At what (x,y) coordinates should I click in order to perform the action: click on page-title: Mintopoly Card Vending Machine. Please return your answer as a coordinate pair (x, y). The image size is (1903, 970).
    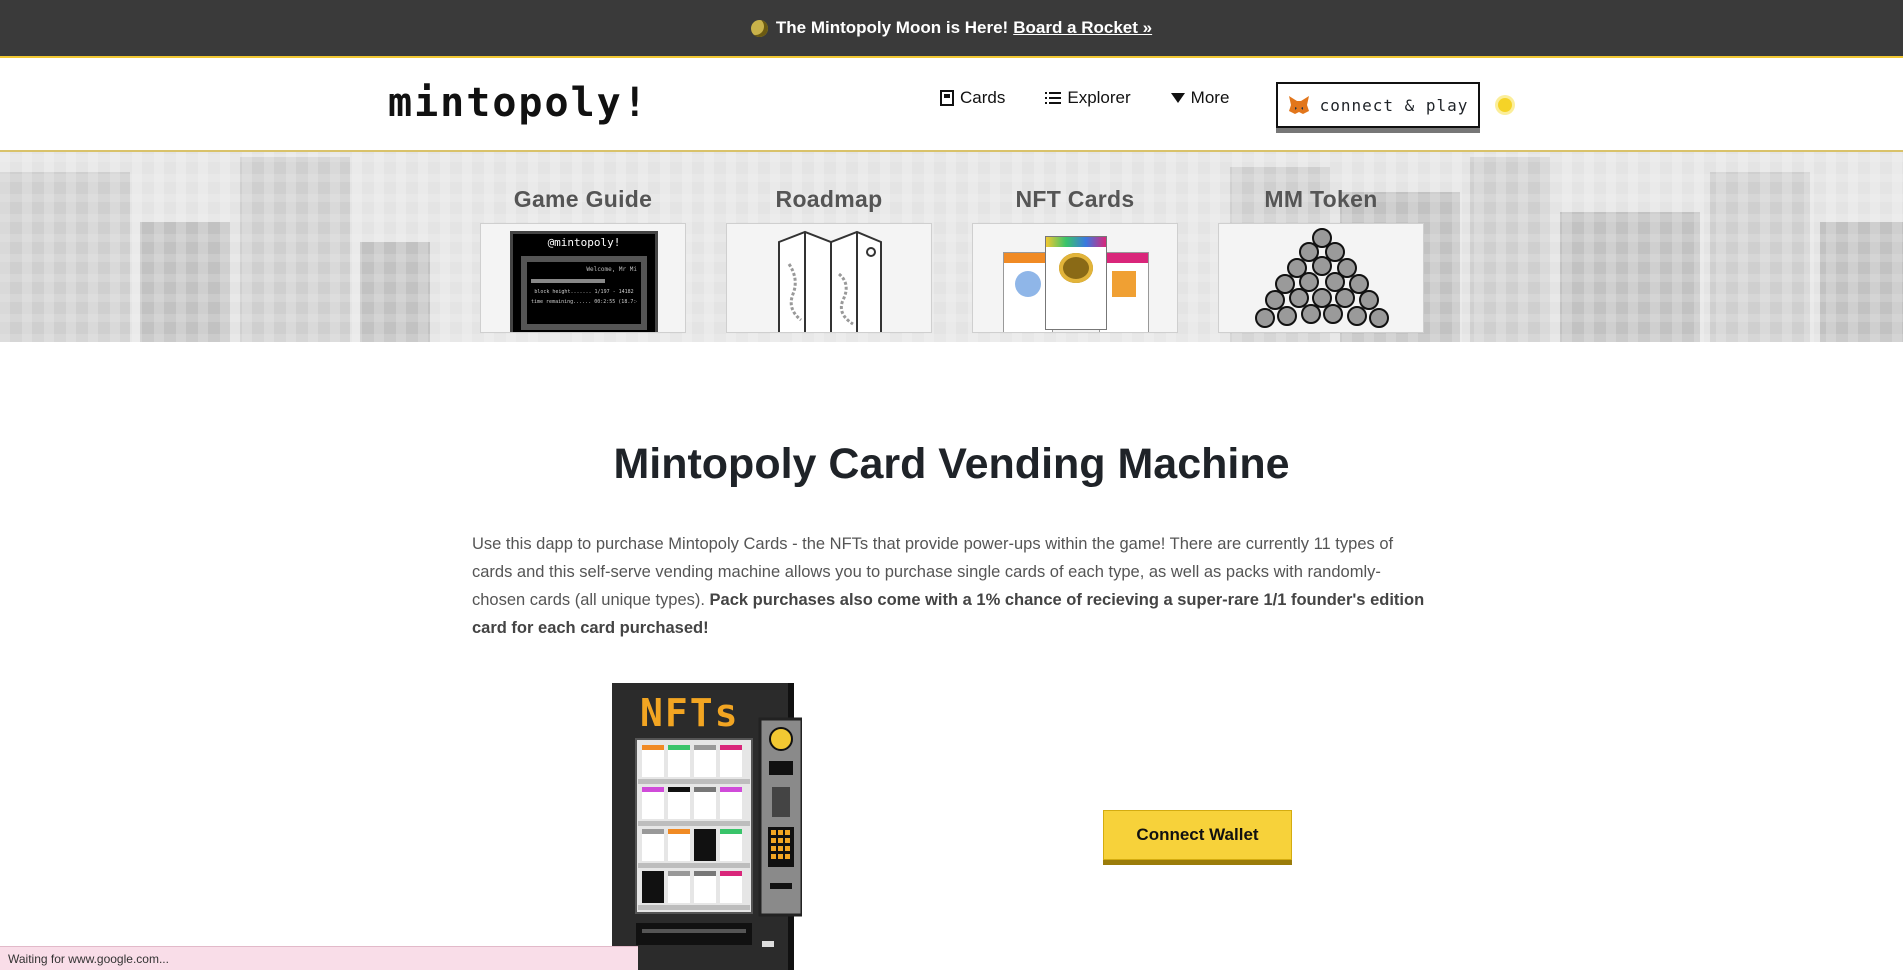
    Looking at the image, I should click on (951, 464).